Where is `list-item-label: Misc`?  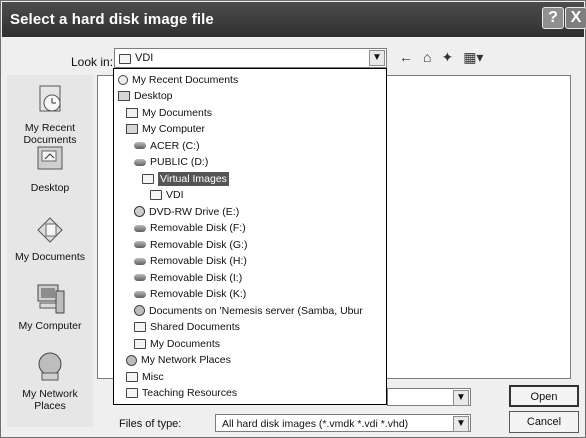 list-item-label: Misc is located at coordinates (153, 376).